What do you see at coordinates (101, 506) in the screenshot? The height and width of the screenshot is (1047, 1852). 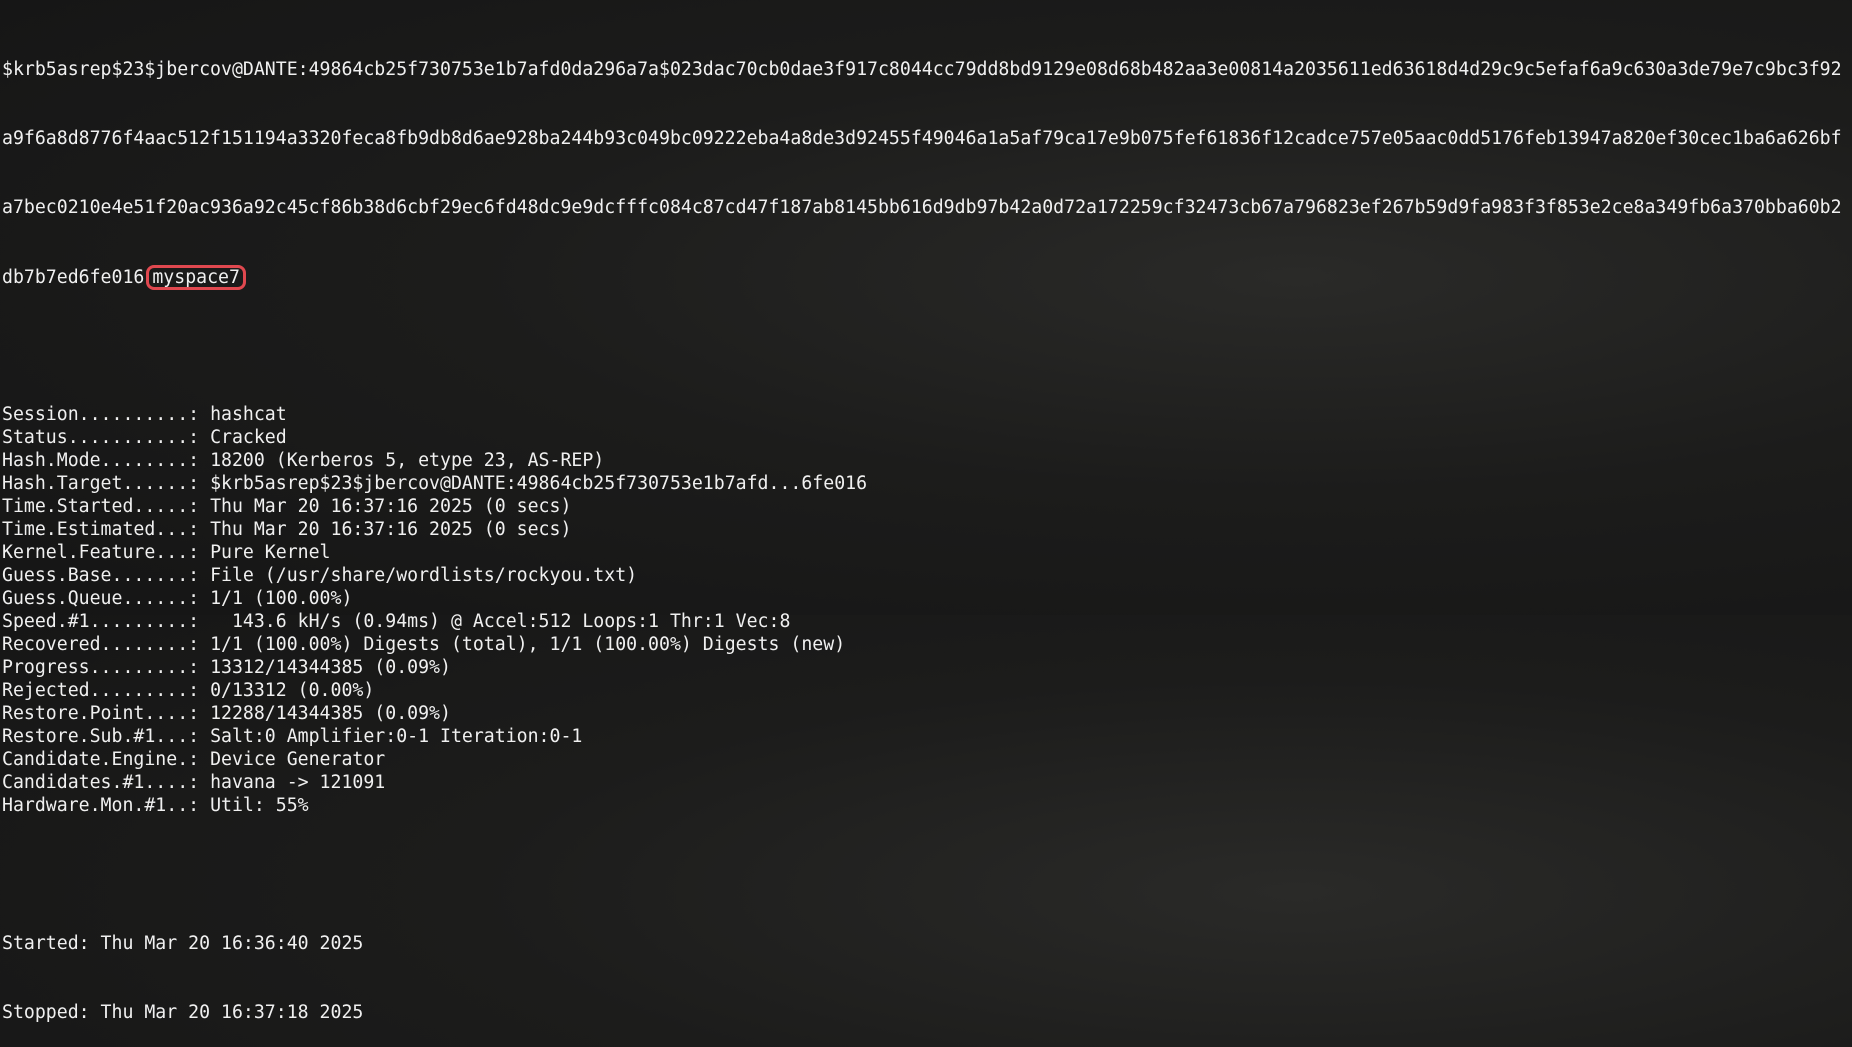 I see `status-label: Time.Started.....:` at bounding box center [101, 506].